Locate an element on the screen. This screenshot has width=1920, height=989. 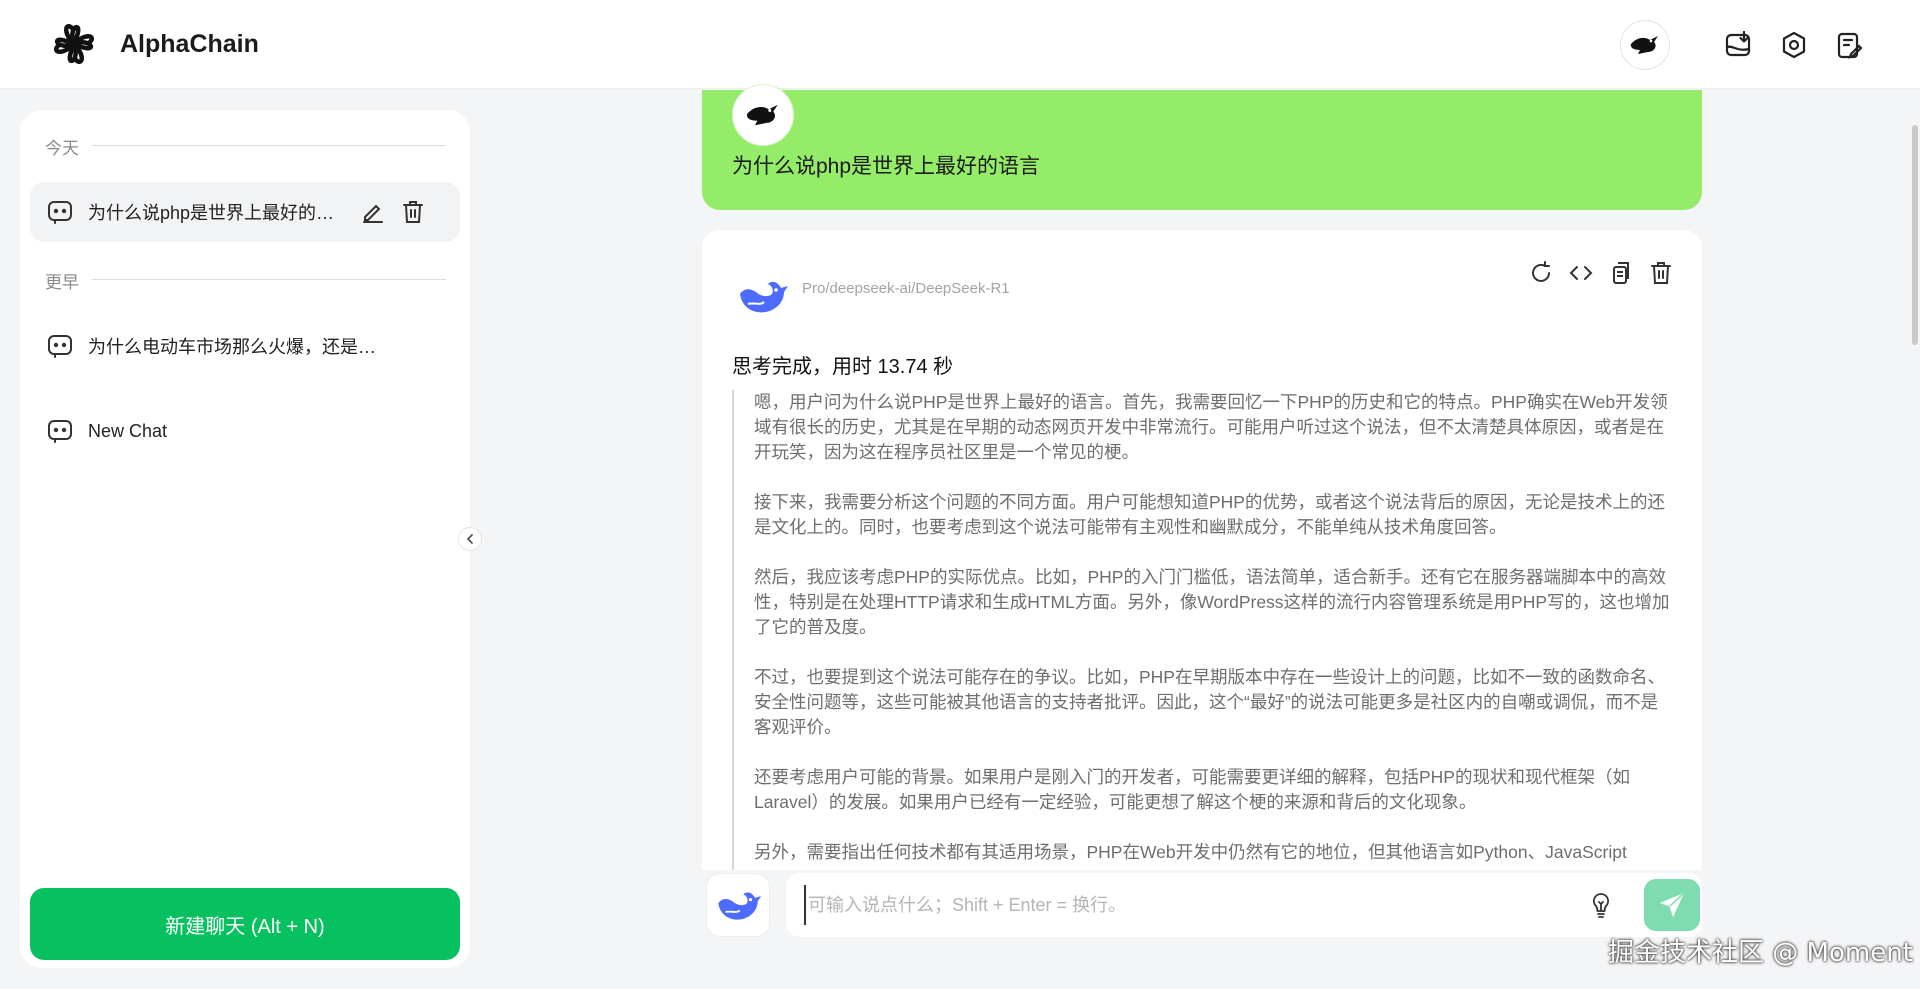
top-header: AlphaChain is located at coordinates (960, 44).